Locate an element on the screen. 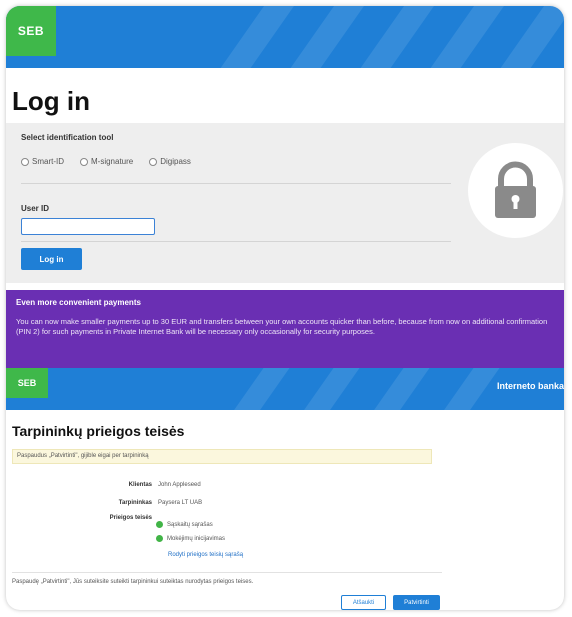  intermediary-value: Paysera LT UAB is located at coordinates (180, 503).